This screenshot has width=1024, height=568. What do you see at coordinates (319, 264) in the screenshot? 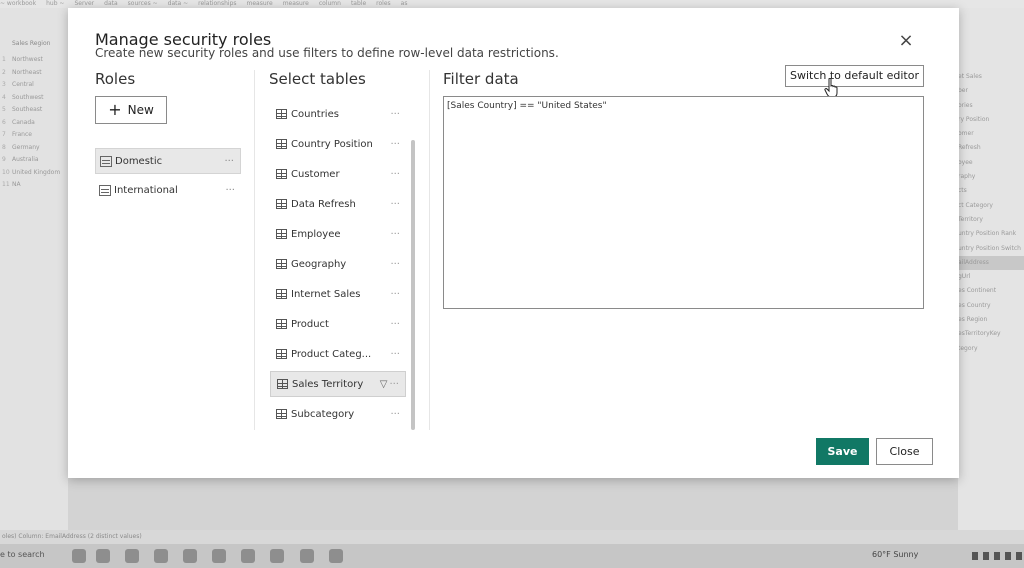
I see `table-label: Geography` at bounding box center [319, 264].